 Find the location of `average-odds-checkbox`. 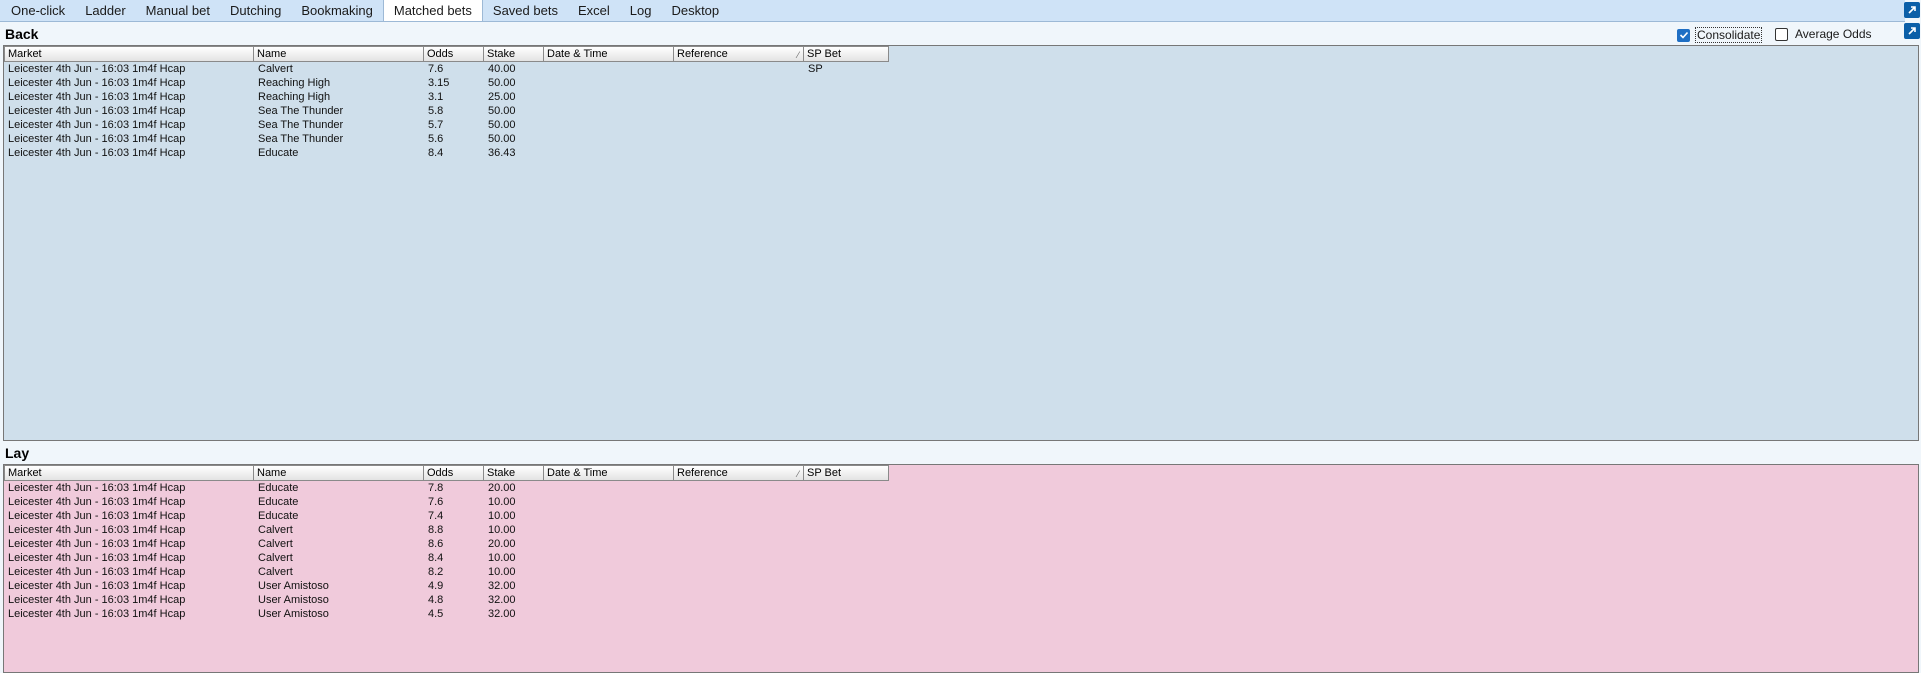

average-odds-checkbox is located at coordinates (1781, 34).